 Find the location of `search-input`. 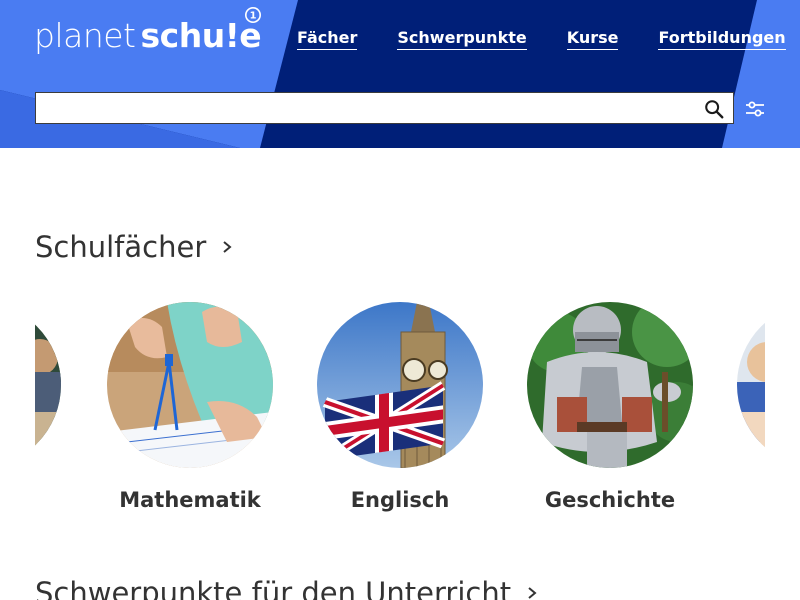

search-input is located at coordinates (366, 108).